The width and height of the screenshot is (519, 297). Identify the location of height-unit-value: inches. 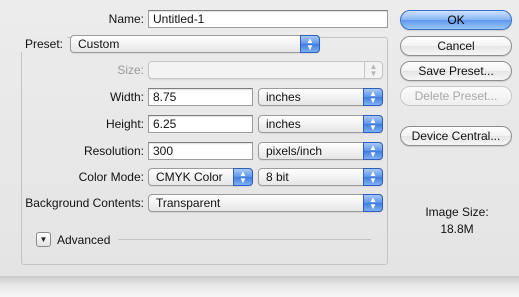
(283, 124).